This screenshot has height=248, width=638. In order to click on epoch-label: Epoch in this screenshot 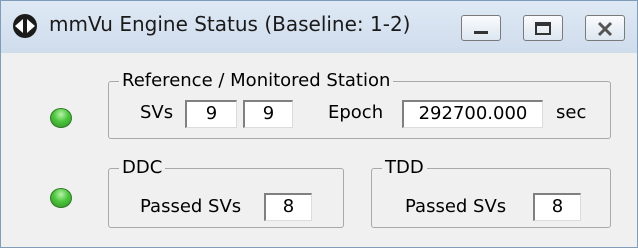, I will do `click(356, 112)`.